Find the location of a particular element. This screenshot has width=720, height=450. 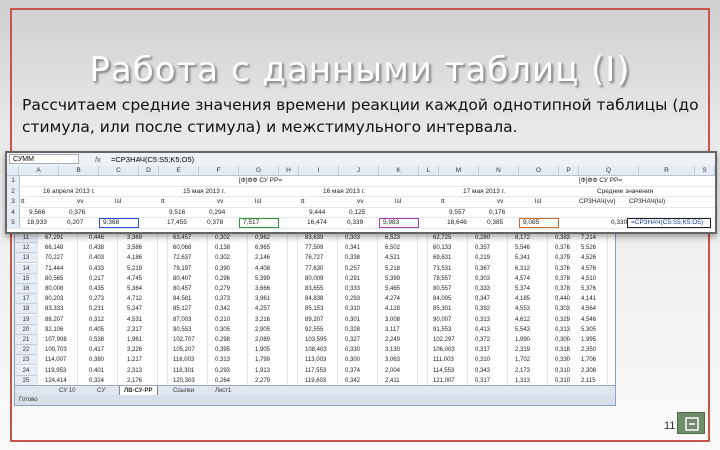

value-cell: 77,630 is located at coordinates (314, 269).